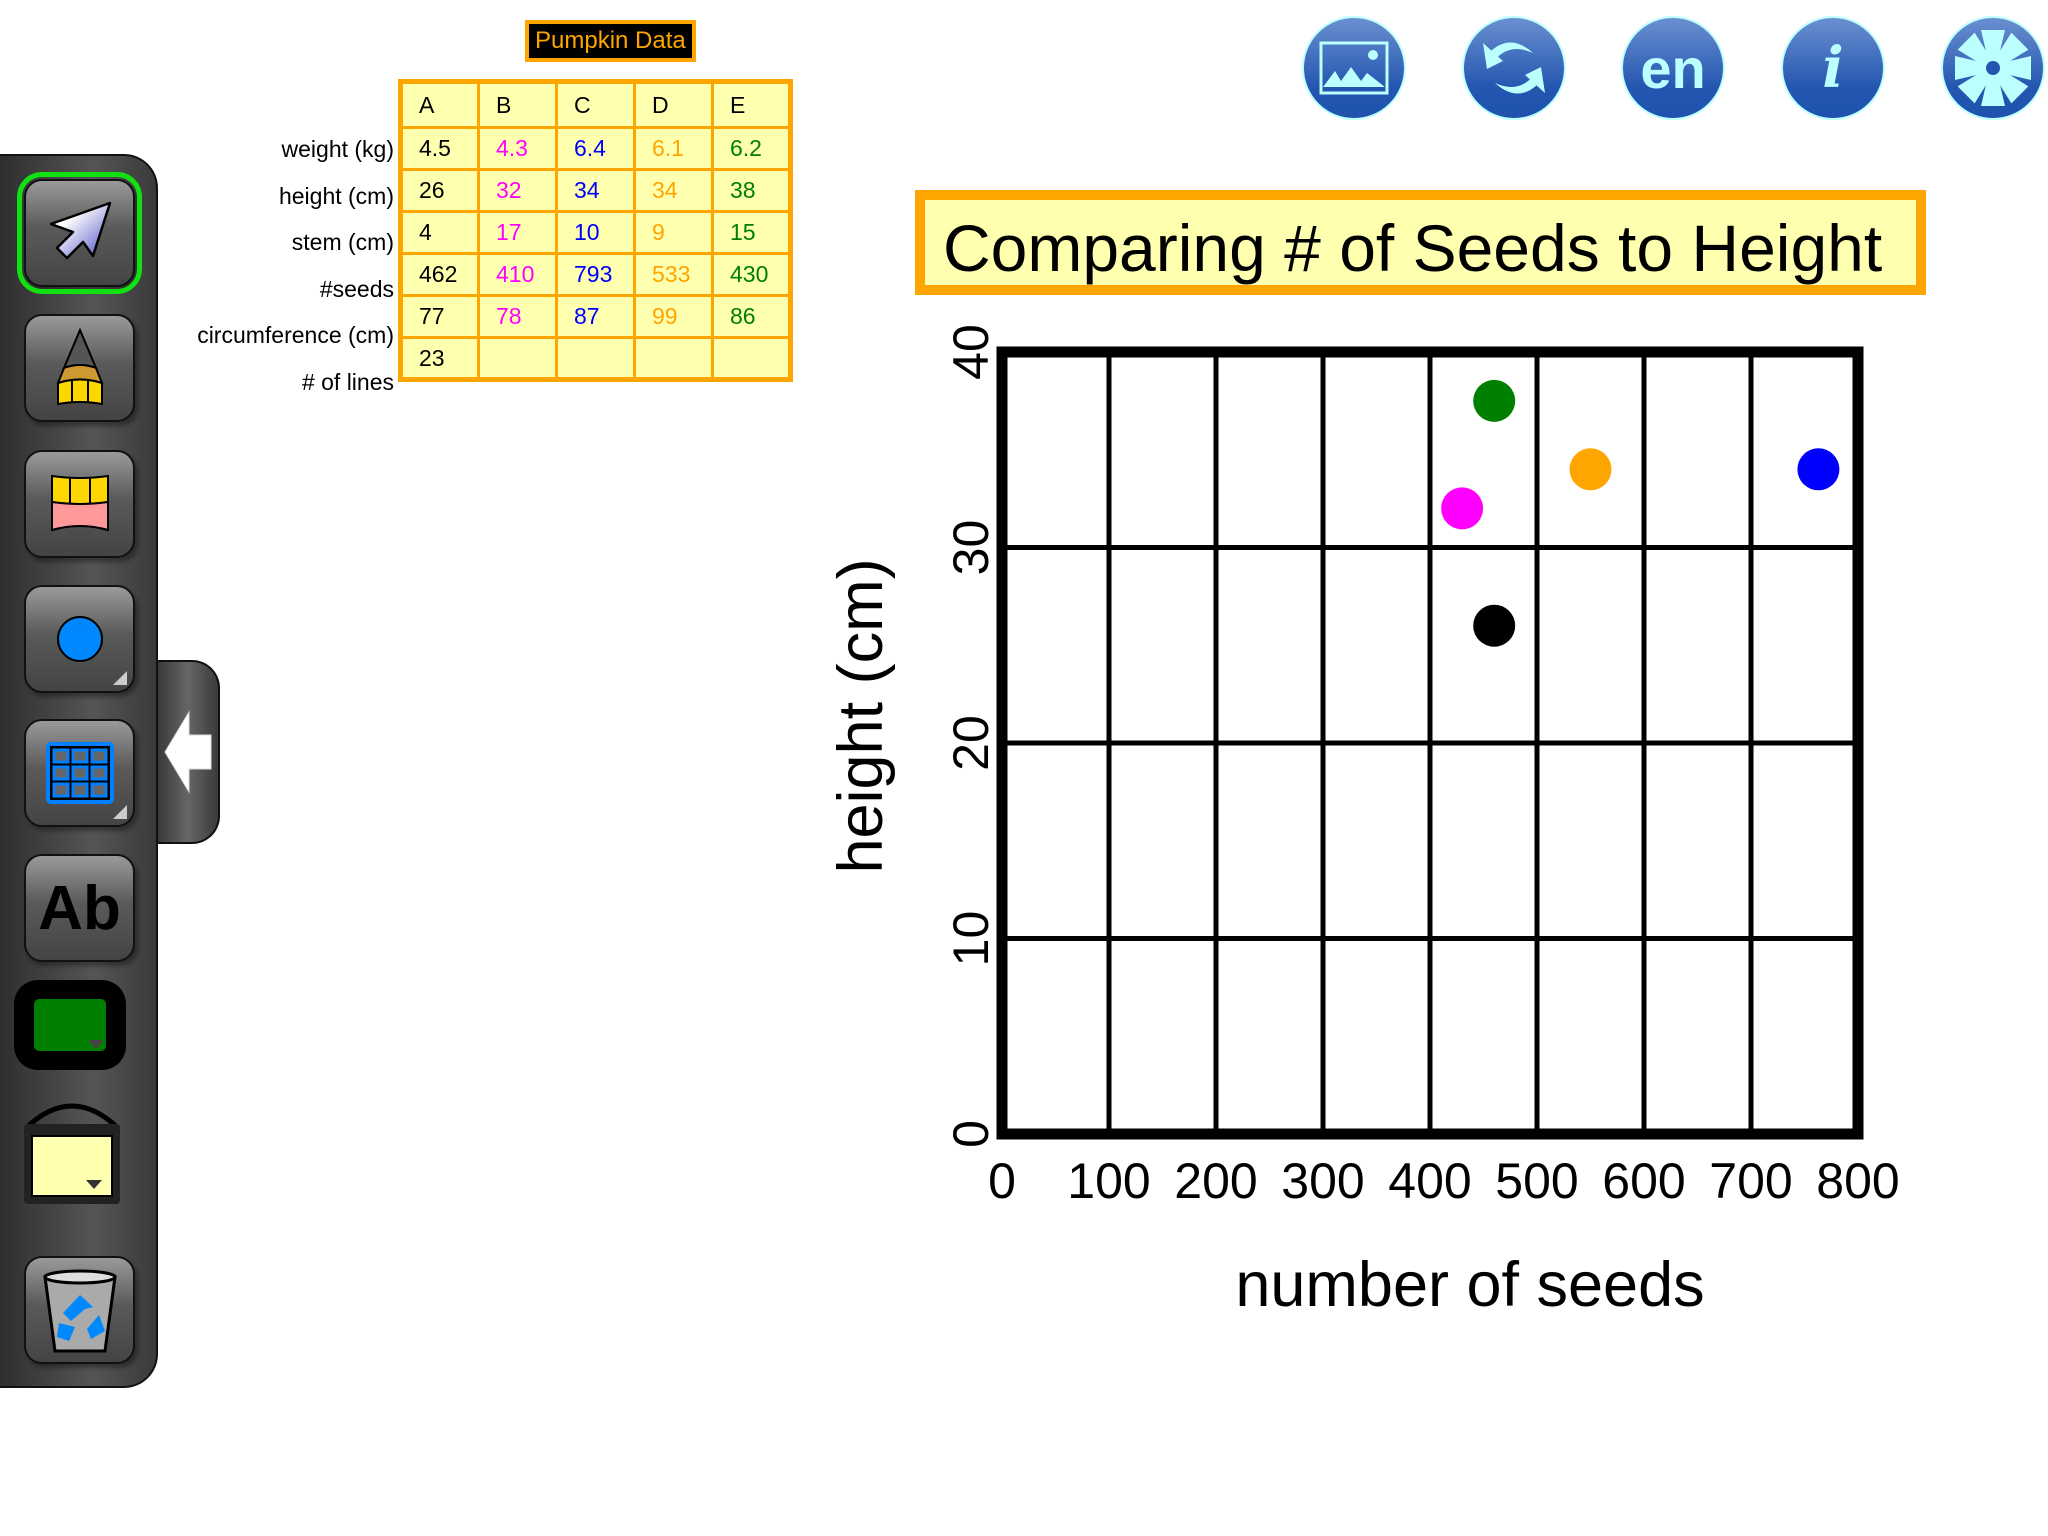 The image size is (2048, 1536). What do you see at coordinates (751, 232) in the screenshot?
I see `table-cell: 15` at bounding box center [751, 232].